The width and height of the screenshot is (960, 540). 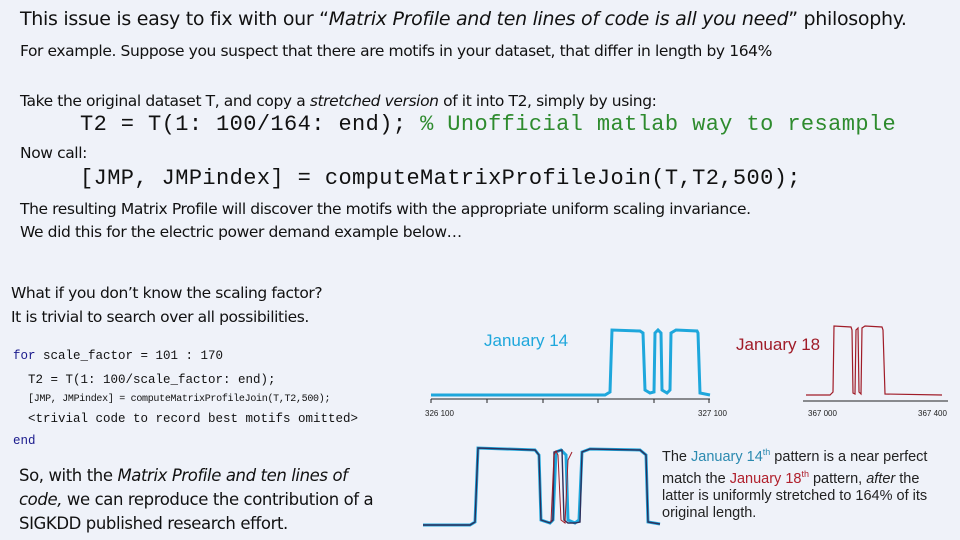 I want to click on overlay-jan14-series, so click(x=542, y=486).